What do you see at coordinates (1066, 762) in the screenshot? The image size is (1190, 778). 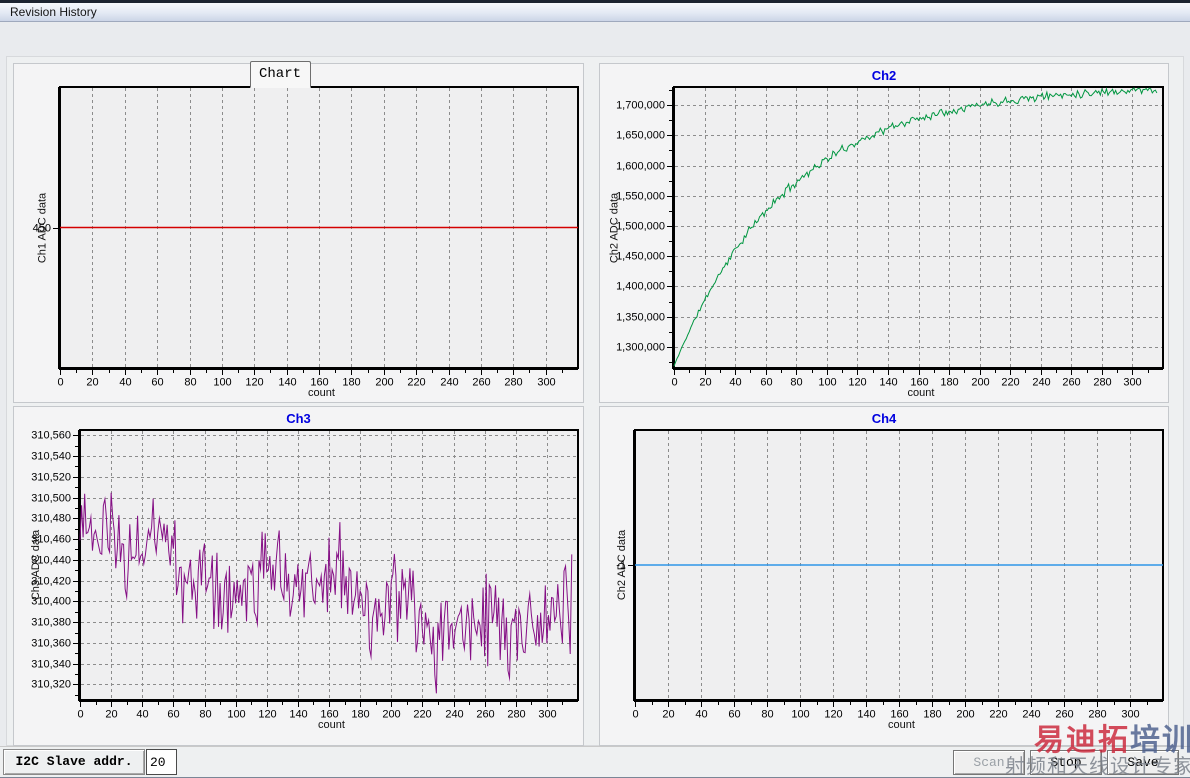 I see `stop-button: Stop` at bounding box center [1066, 762].